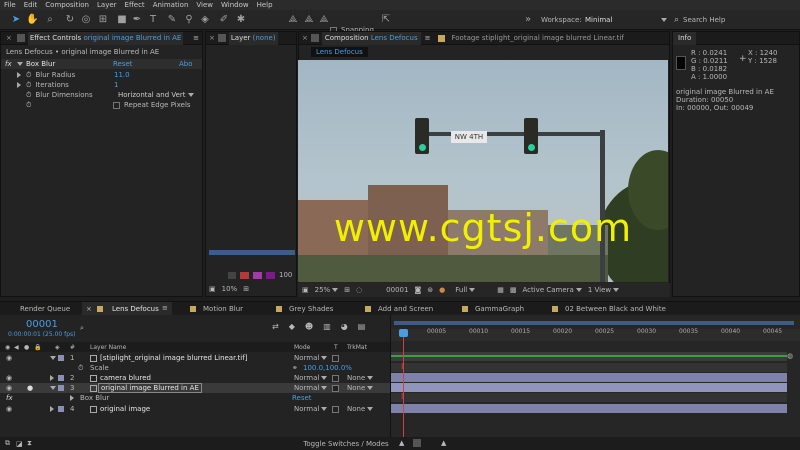  Describe the element at coordinates (500, 290) in the screenshot. I see `fast-preview-icon: ▦` at that location.